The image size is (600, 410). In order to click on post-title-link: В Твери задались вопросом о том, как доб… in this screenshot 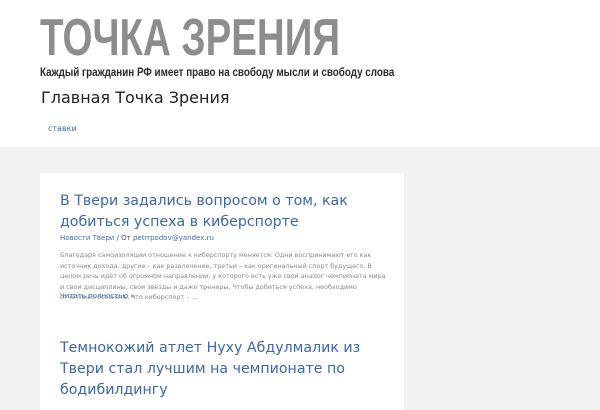, I will do `click(227, 212)`.